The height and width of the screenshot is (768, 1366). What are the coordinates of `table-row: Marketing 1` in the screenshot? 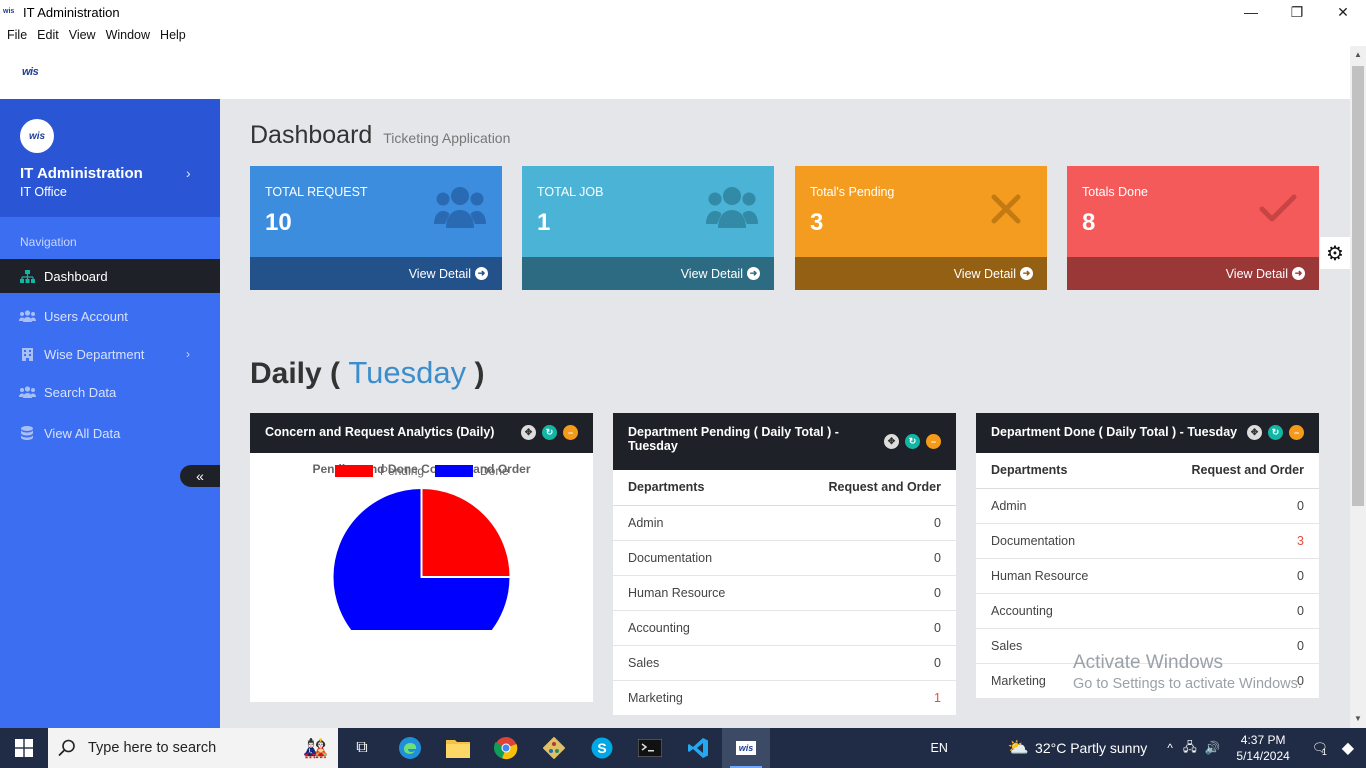 It's located at (784, 698).